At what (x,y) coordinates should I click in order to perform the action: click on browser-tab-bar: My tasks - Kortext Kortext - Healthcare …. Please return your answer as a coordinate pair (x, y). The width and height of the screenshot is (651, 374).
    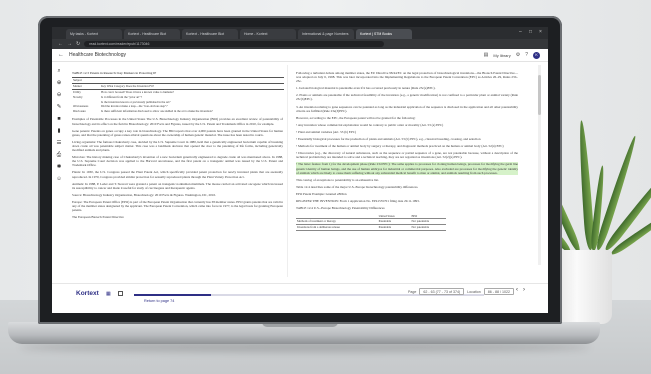
    Looking at the image, I should click on (300, 33).